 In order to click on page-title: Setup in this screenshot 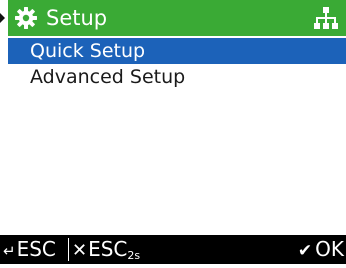, I will do `click(77, 18)`.